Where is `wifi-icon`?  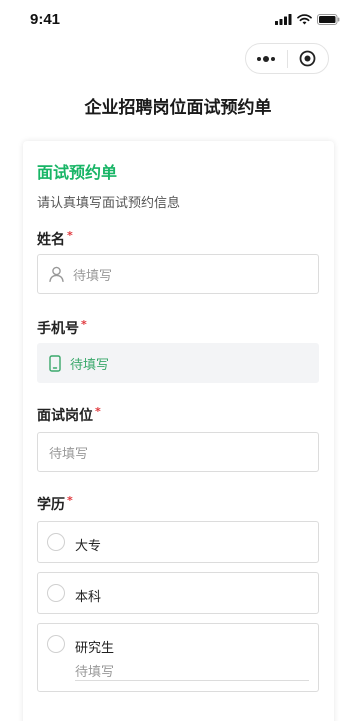 wifi-icon is located at coordinates (304, 19).